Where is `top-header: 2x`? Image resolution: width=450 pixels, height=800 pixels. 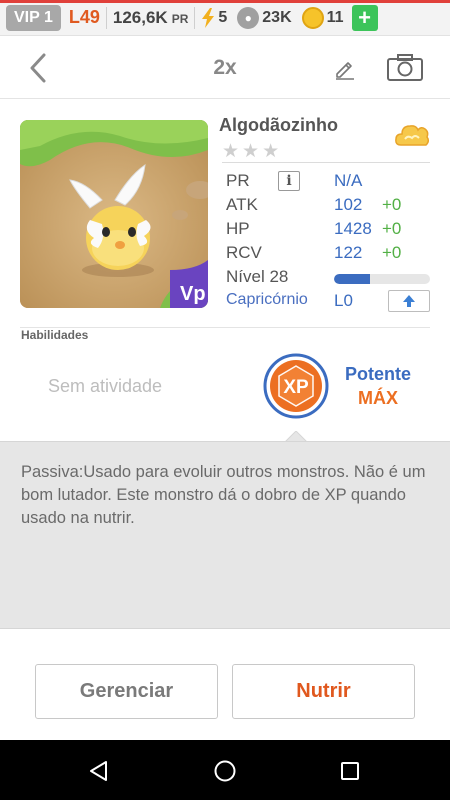 top-header: 2x is located at coordinates (225, 68).